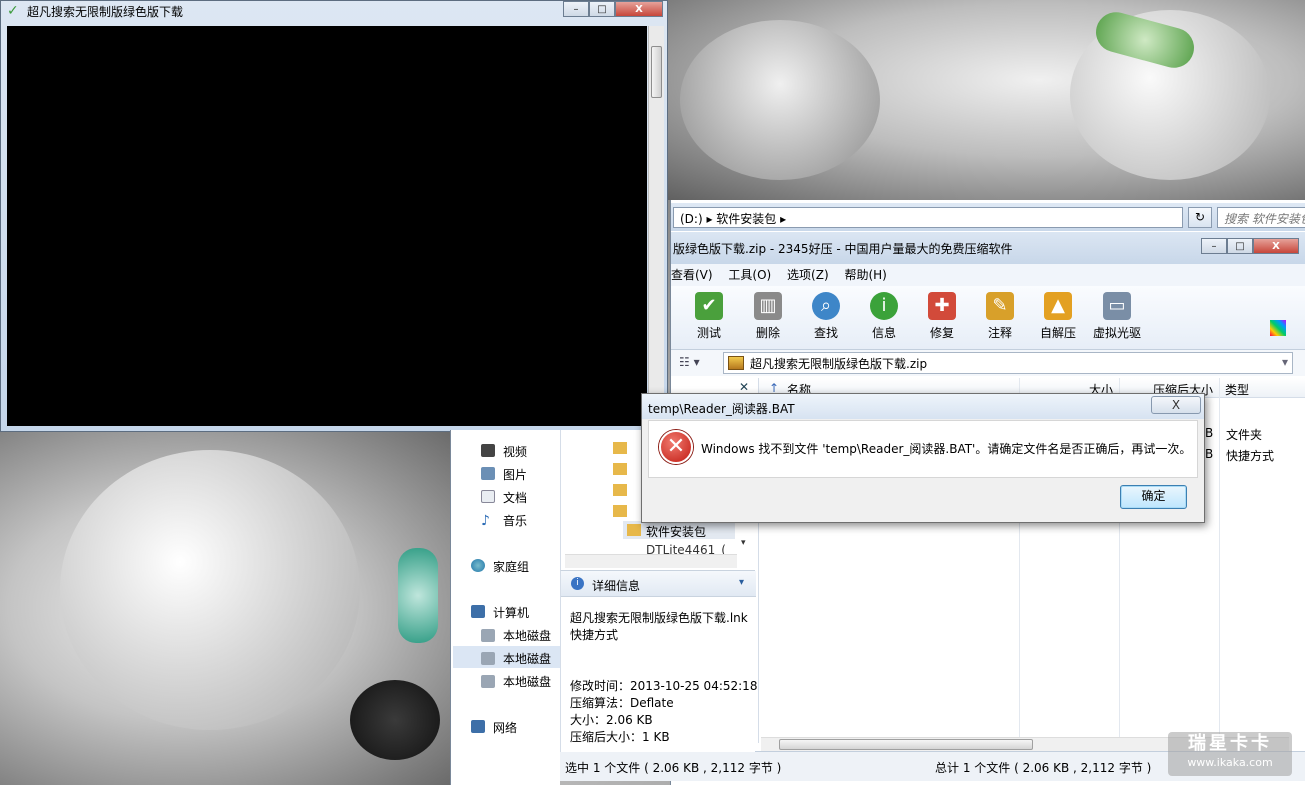 This screenshot has height=785, width=1305. I want to click on comment-button: ✎ 注释, so click(1000, 316).